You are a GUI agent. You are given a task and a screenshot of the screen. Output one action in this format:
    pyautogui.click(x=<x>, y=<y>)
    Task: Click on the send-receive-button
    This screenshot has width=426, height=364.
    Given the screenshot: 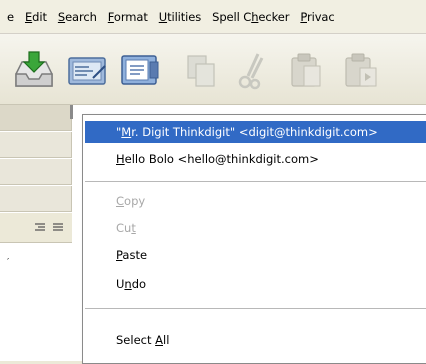 What is the action you would take?
    pyautogui.click(x=34, y=70)
    